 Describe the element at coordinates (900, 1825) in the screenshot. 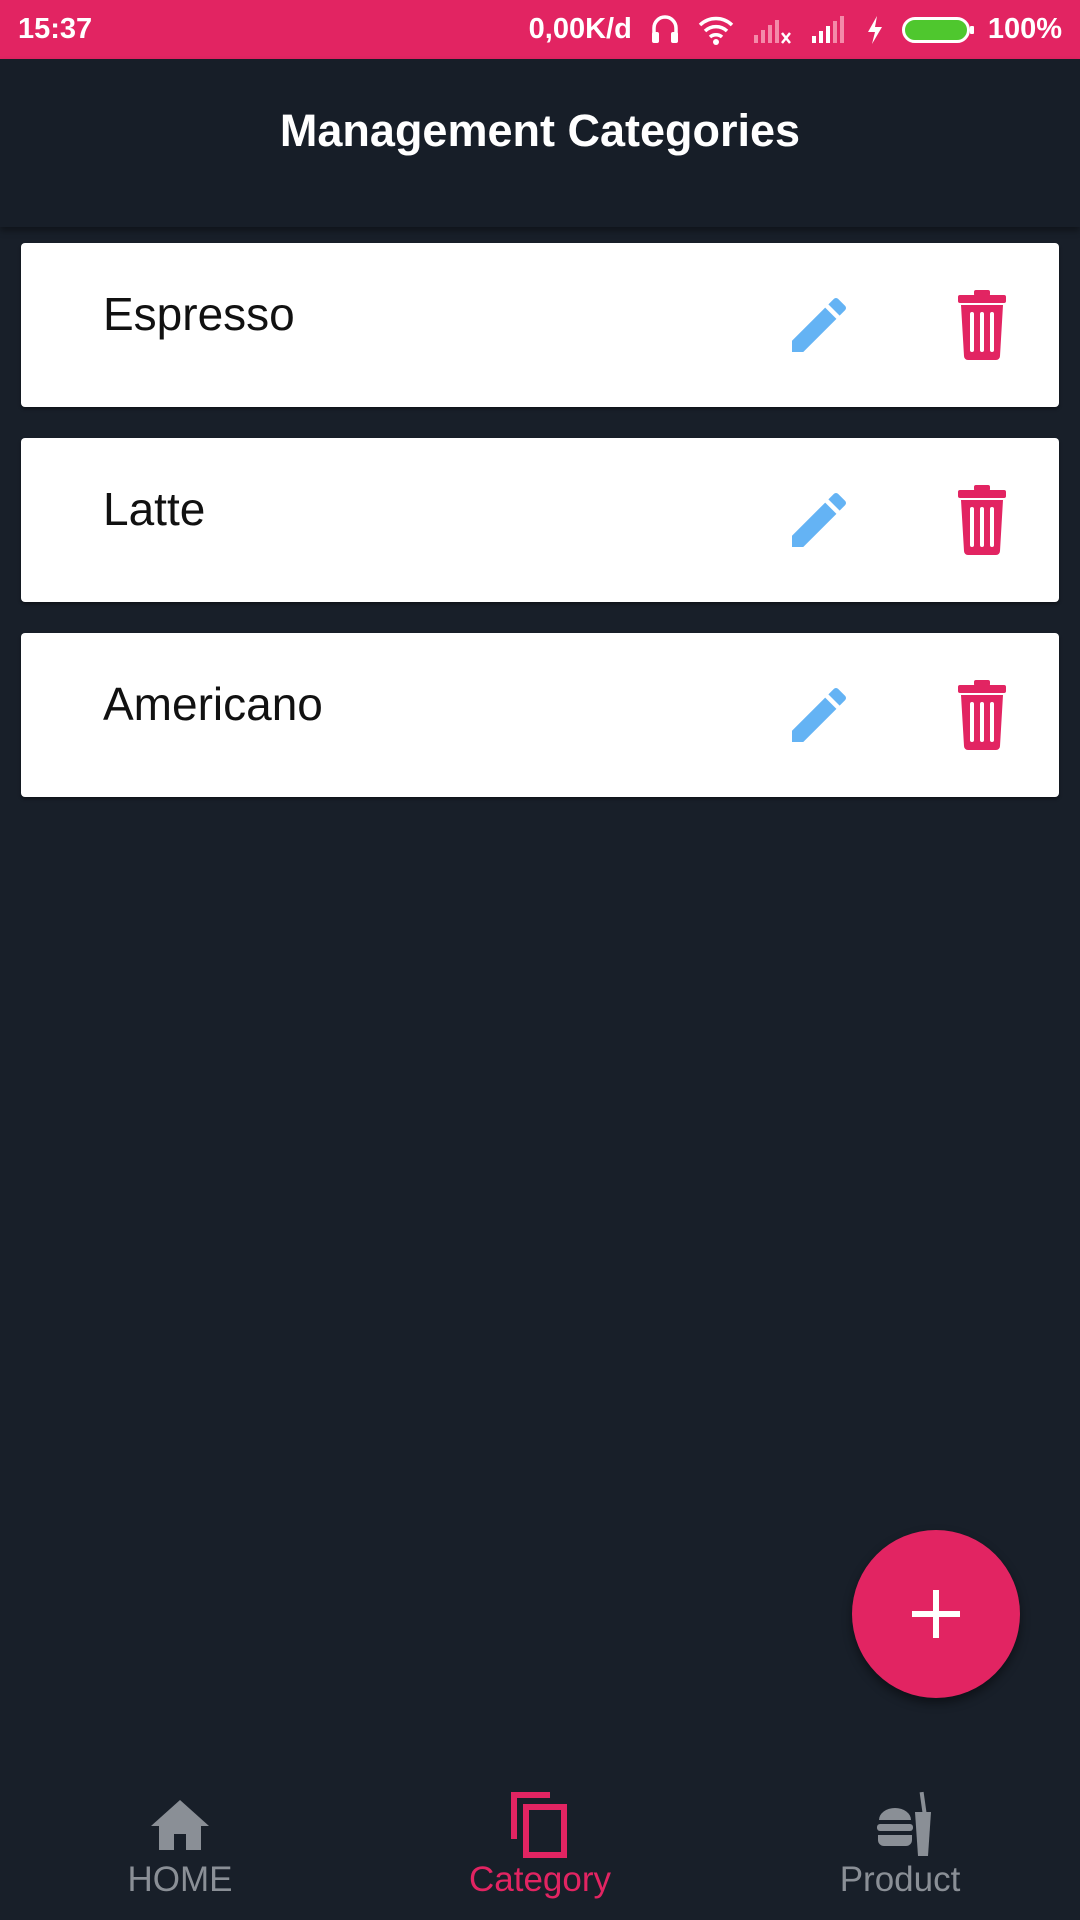

I see `fast-food-icon` at that location.